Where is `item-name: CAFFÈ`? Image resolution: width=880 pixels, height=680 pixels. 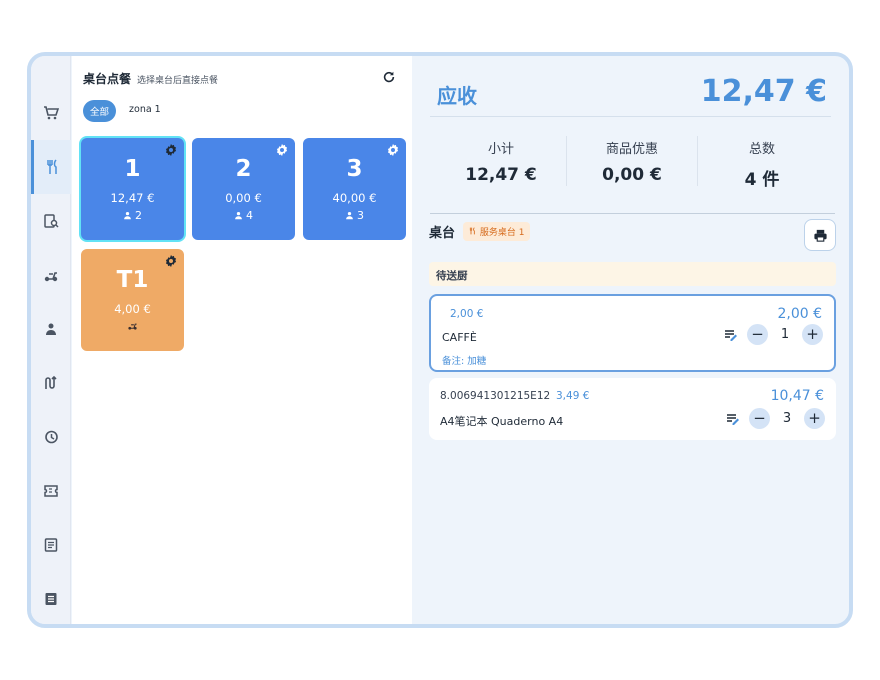
item-name: CAFFÈ is located at coordinates (459, 337).